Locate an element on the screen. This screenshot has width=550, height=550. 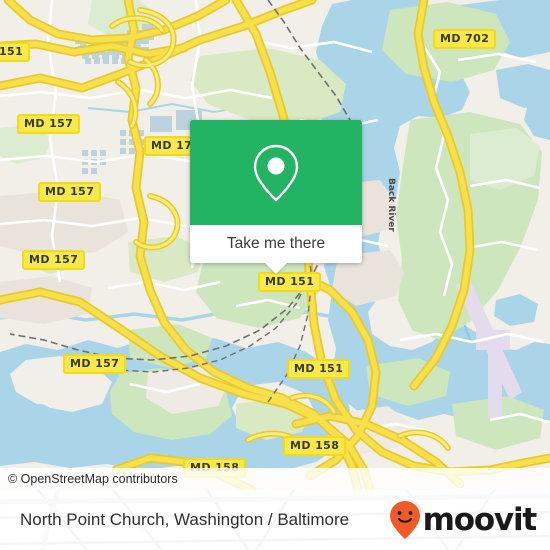
take-me-there-button: Take me there is located at coordinates (276, 244).